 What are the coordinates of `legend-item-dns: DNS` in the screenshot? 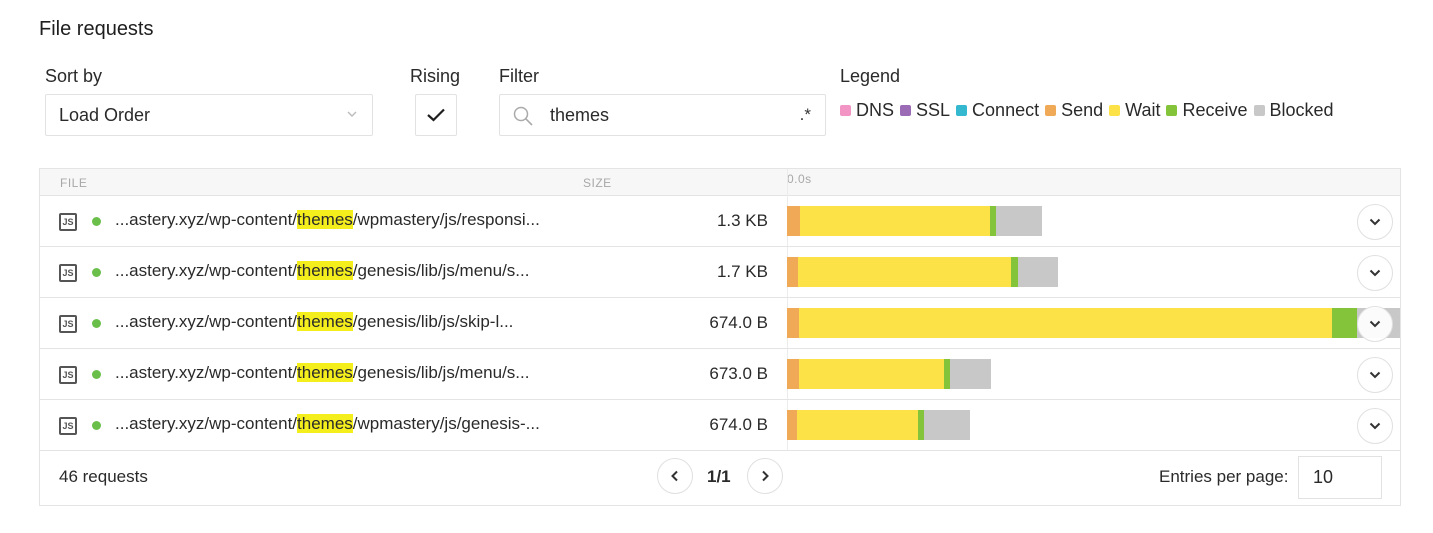 It's located at (867, 110).